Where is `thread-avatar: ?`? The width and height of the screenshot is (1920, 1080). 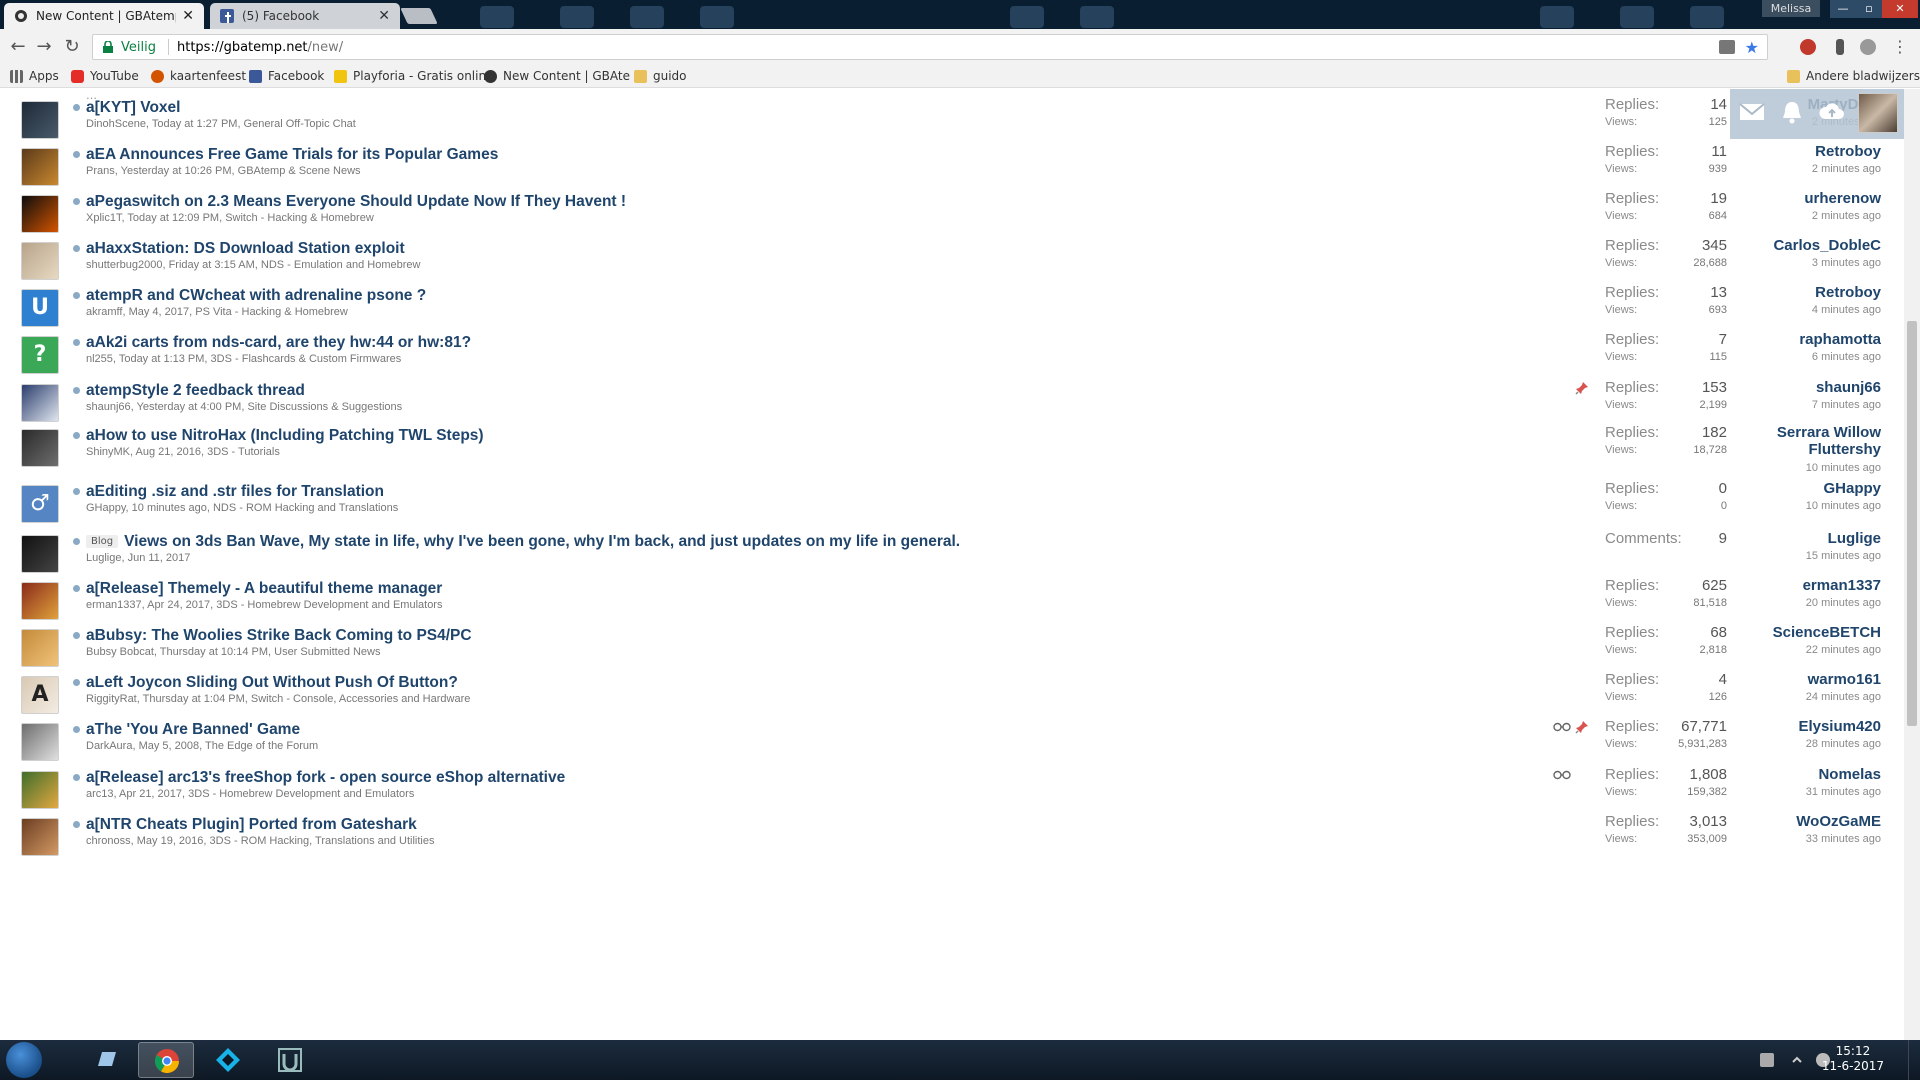 thread-avatar: ? is located at coordinates (40, 355).